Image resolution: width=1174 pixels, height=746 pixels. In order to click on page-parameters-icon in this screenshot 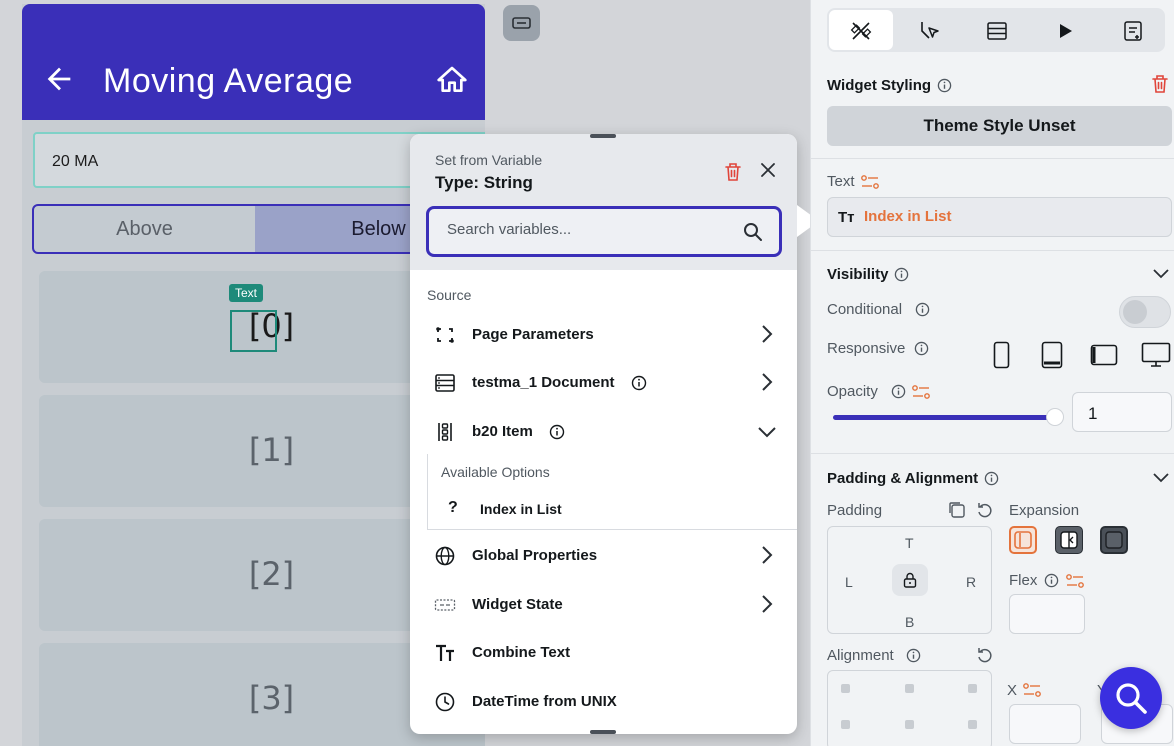, I will do `click(445, 335)`.